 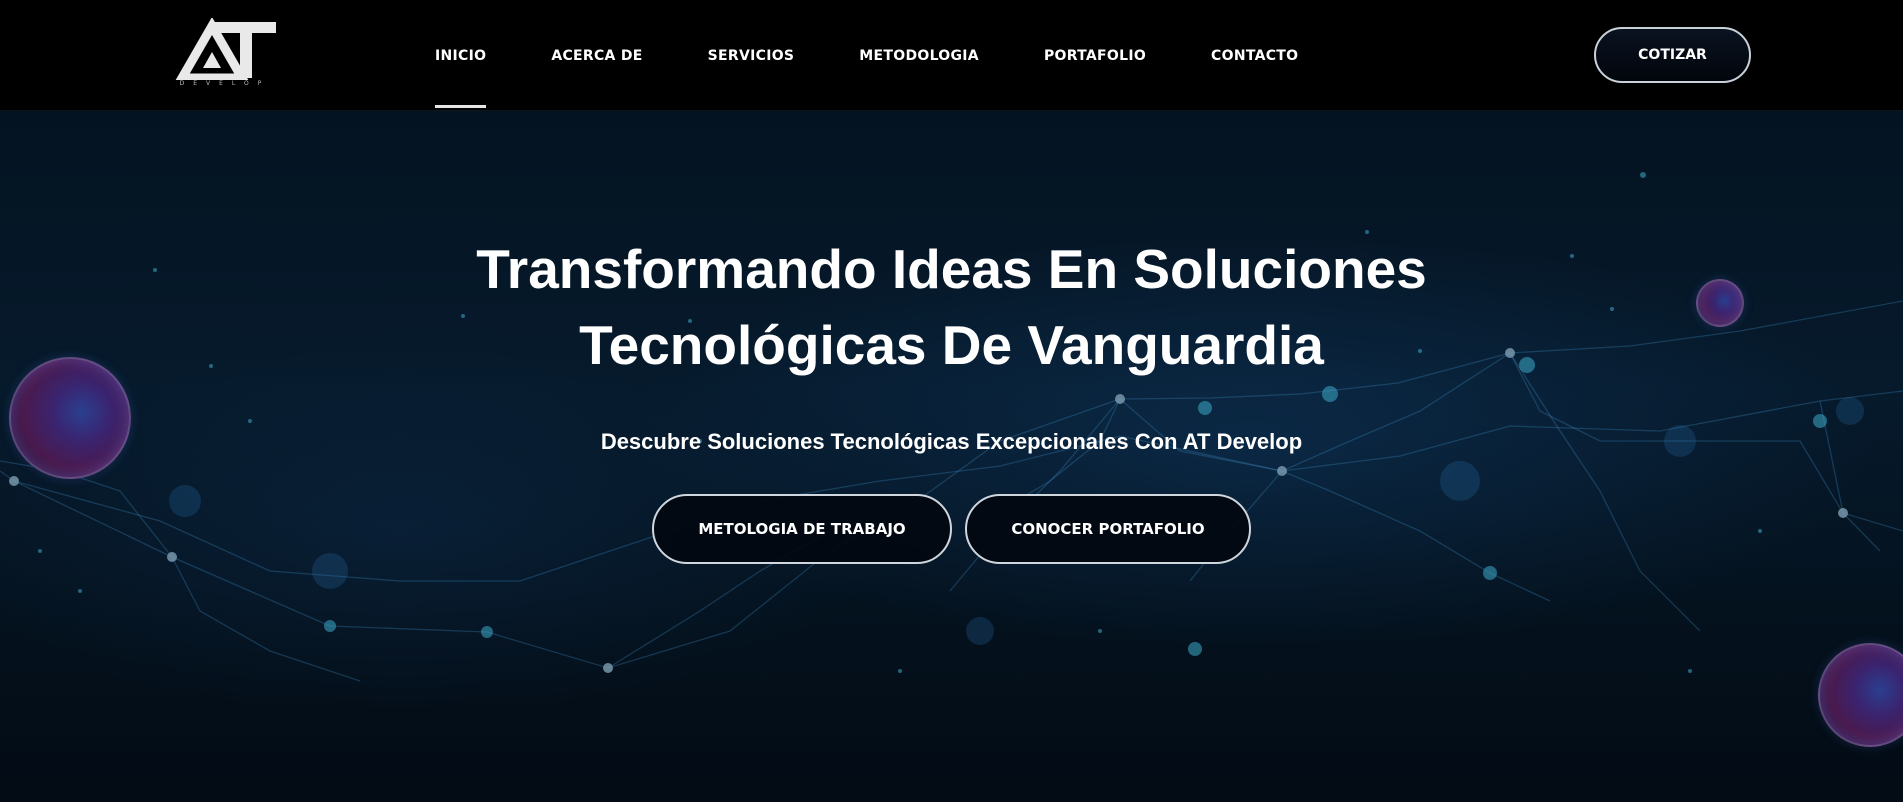 What do you see at coordinates (225, 49) in the screenshot?
I see `logo-mark-icon` at bounding box center [225, 49].